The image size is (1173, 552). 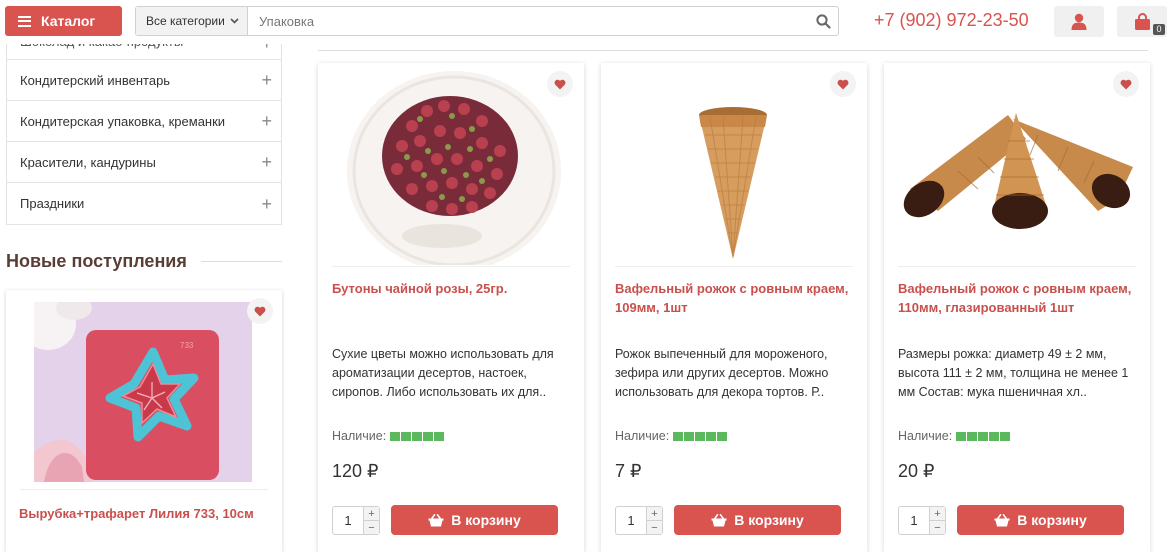 I want to click on account-button, so click(x=1079, y=21).